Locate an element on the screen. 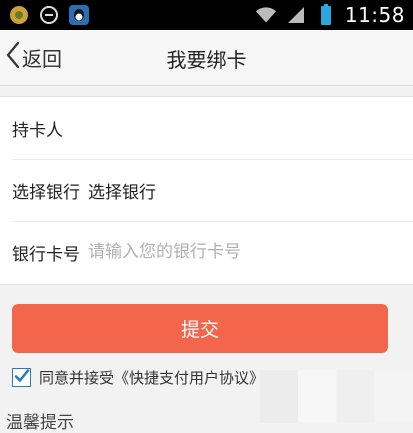 Image resolution: width=413 pixels, height=433 pixels. status-left-icons is located at coordinates (49, 15).